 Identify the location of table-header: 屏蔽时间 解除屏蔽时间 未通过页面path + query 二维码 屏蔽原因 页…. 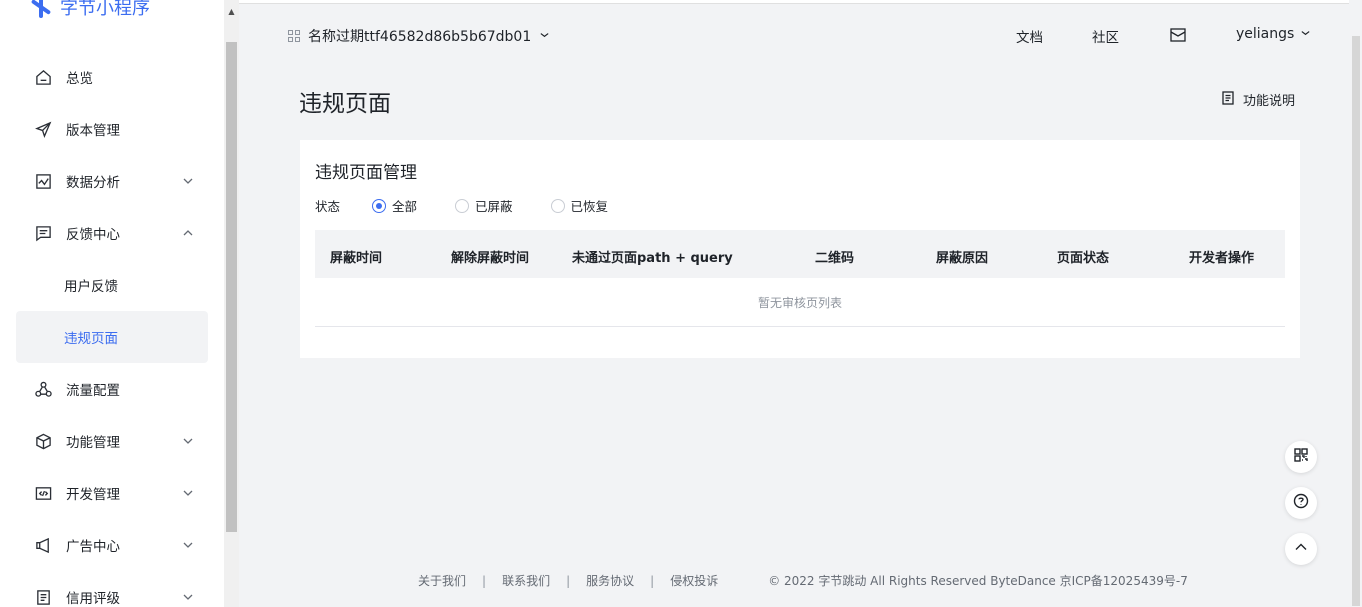
(800, 254).